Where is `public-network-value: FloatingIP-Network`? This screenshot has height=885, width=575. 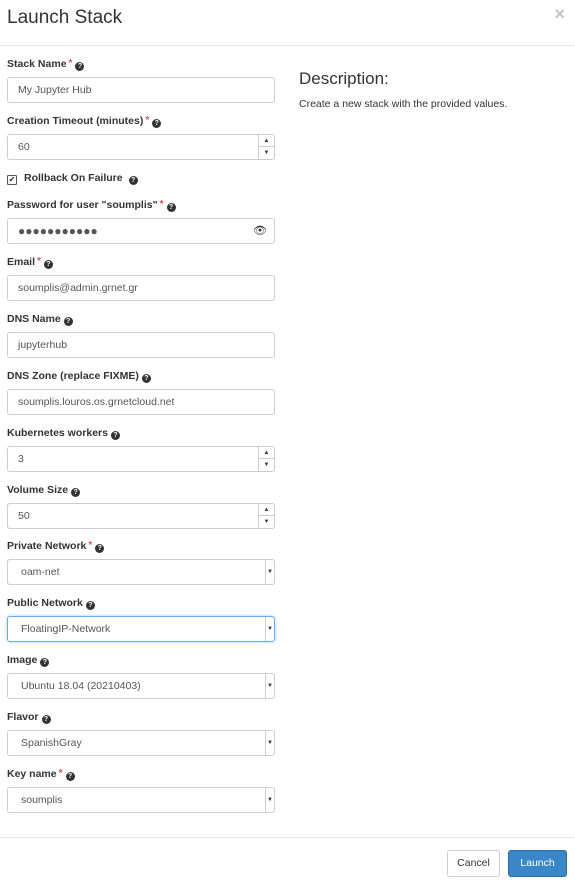 public-network-value: FloatingIP-Network is located at coordinates (66, 629).